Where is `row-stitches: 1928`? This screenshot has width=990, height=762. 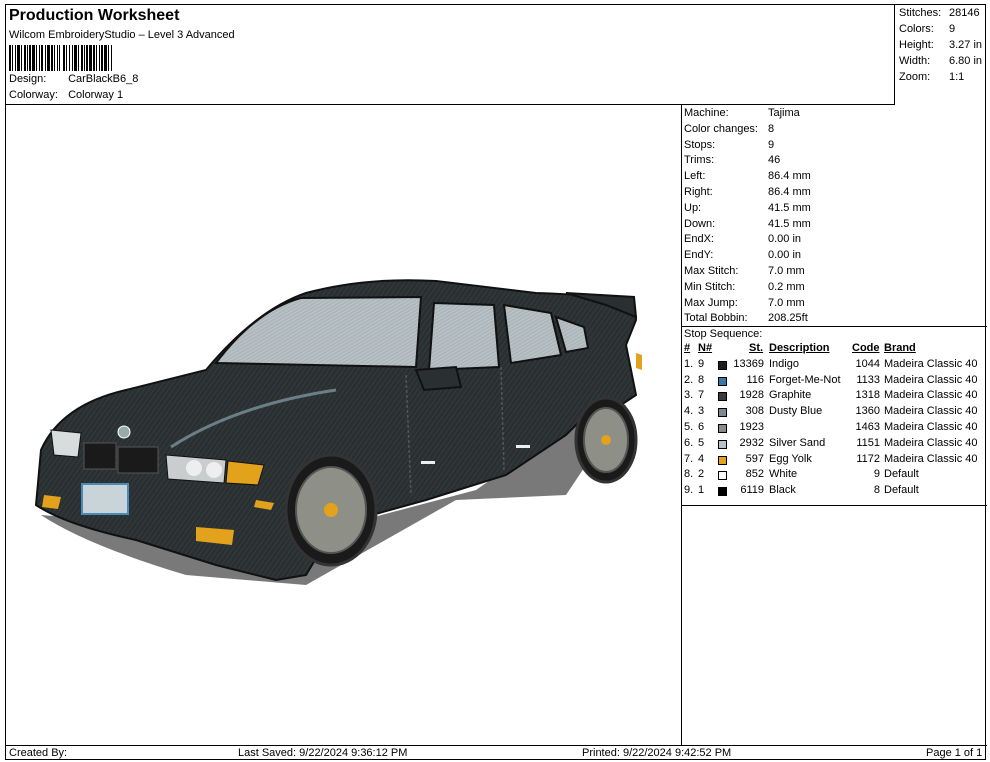 row-stitches: 1928 is located at coordinates (751, 395).